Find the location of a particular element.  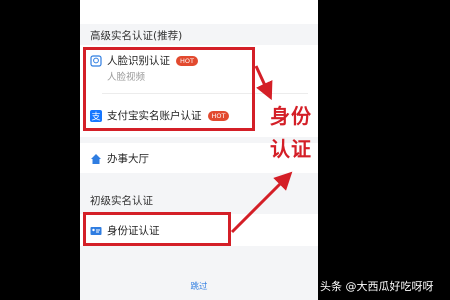

service-hall-label: 办事大厅 is located at coordinates (128, 159).